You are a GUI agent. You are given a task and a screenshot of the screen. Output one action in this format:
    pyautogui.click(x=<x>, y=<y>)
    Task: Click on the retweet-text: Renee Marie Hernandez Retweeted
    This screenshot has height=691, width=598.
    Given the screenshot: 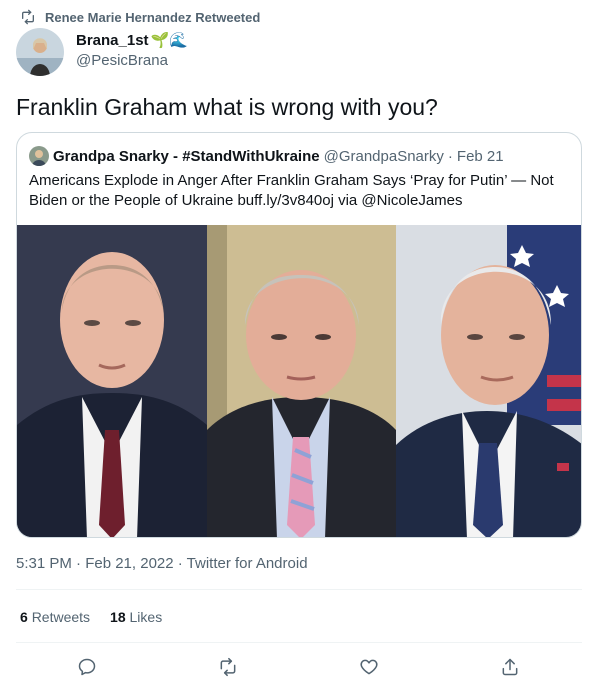 What is the action you would take?
    pyautogui.click(x=153, y=17)
    